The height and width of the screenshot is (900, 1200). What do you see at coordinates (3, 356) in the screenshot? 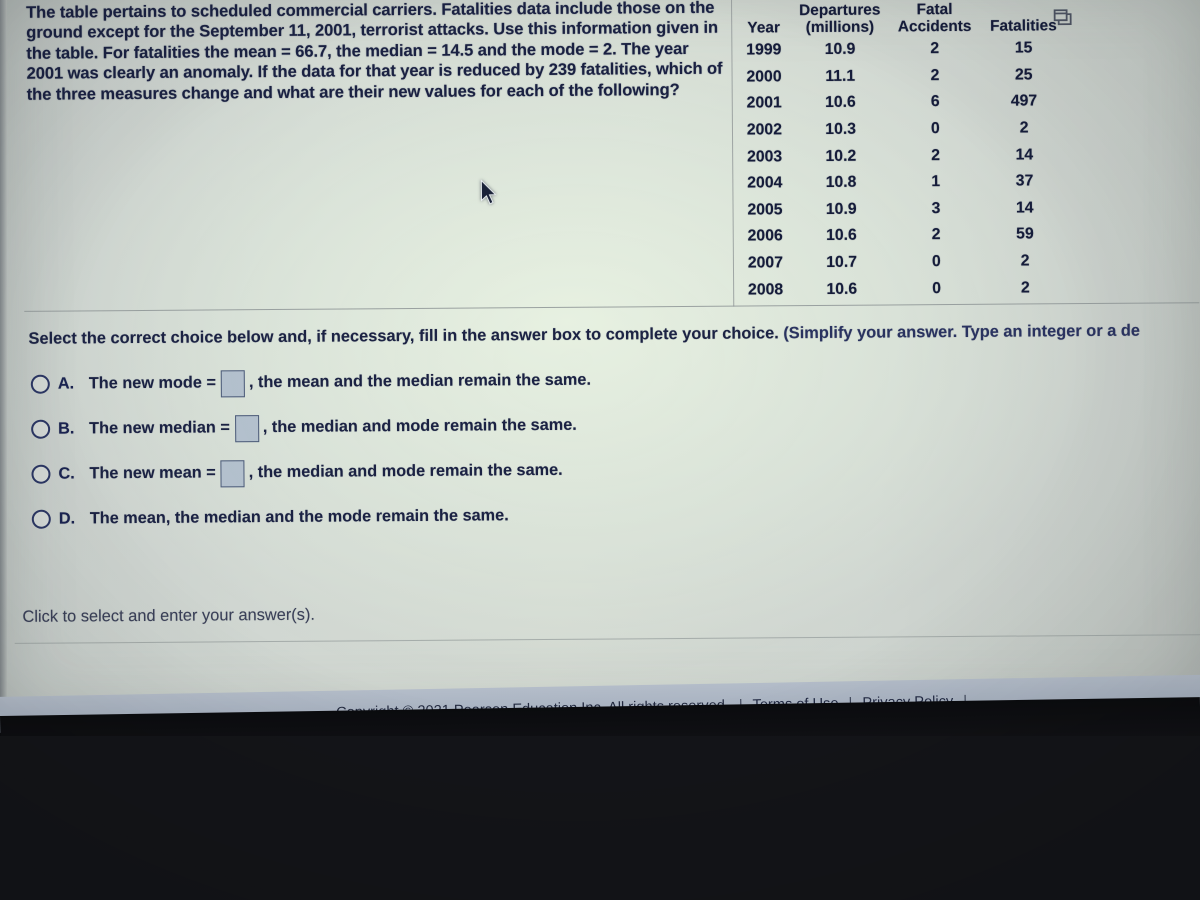
I see `left-bezel-edge` at bounding box center [3, 356].